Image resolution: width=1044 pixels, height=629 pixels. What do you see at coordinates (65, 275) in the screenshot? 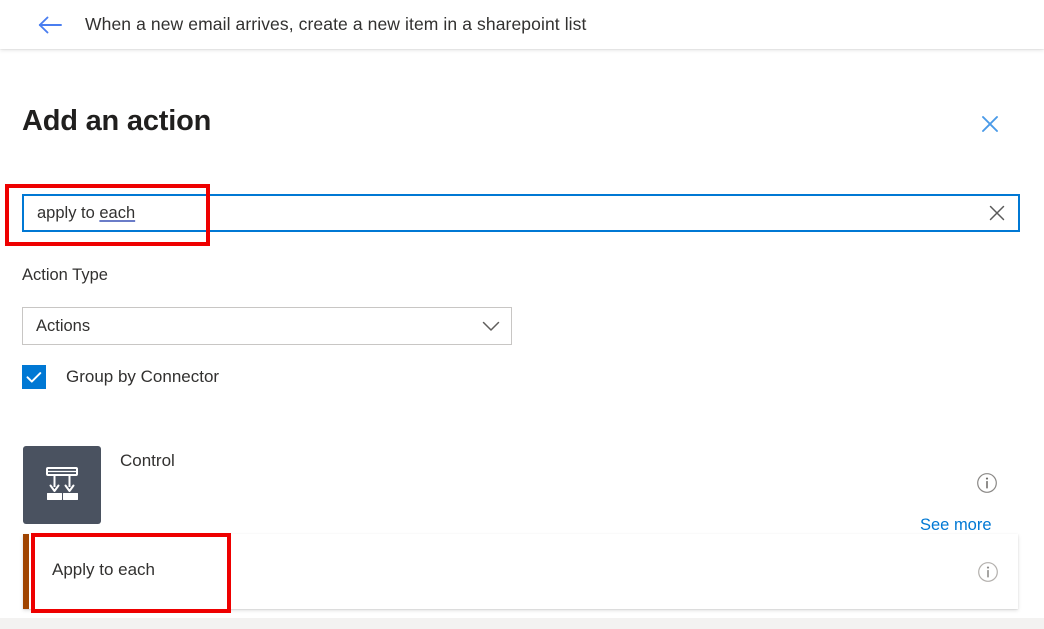
I see `action-type-label: Action Type` at bounding box center [65, 275].